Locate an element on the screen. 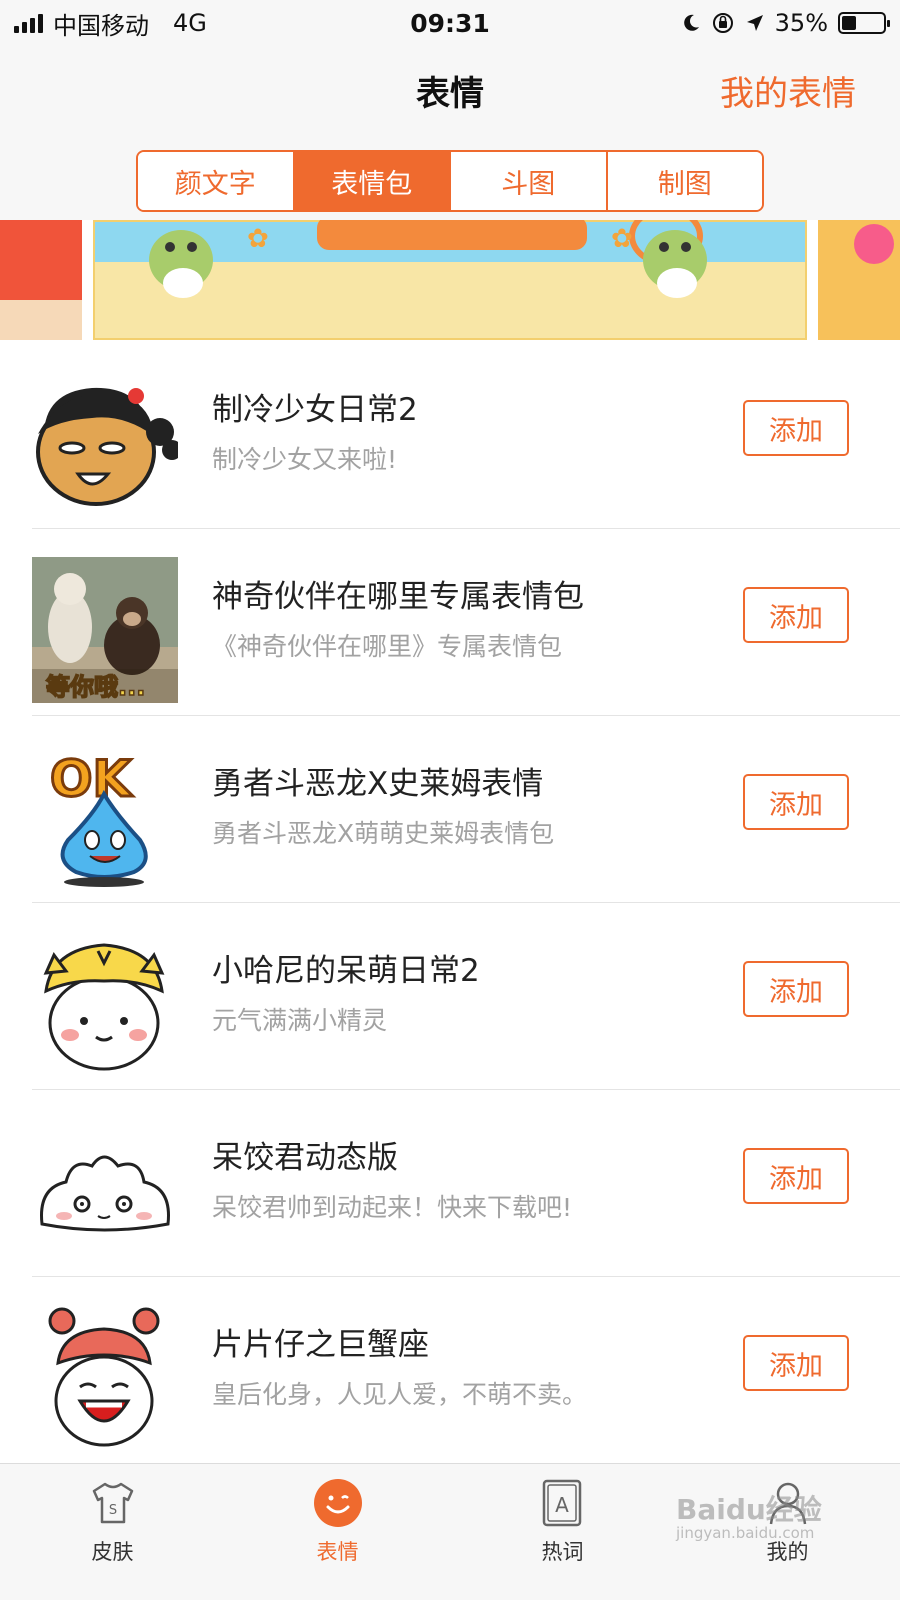 The image size is (900, 1600). item-title: 呆饺君动态版 is located at coordinates (305, 1158).